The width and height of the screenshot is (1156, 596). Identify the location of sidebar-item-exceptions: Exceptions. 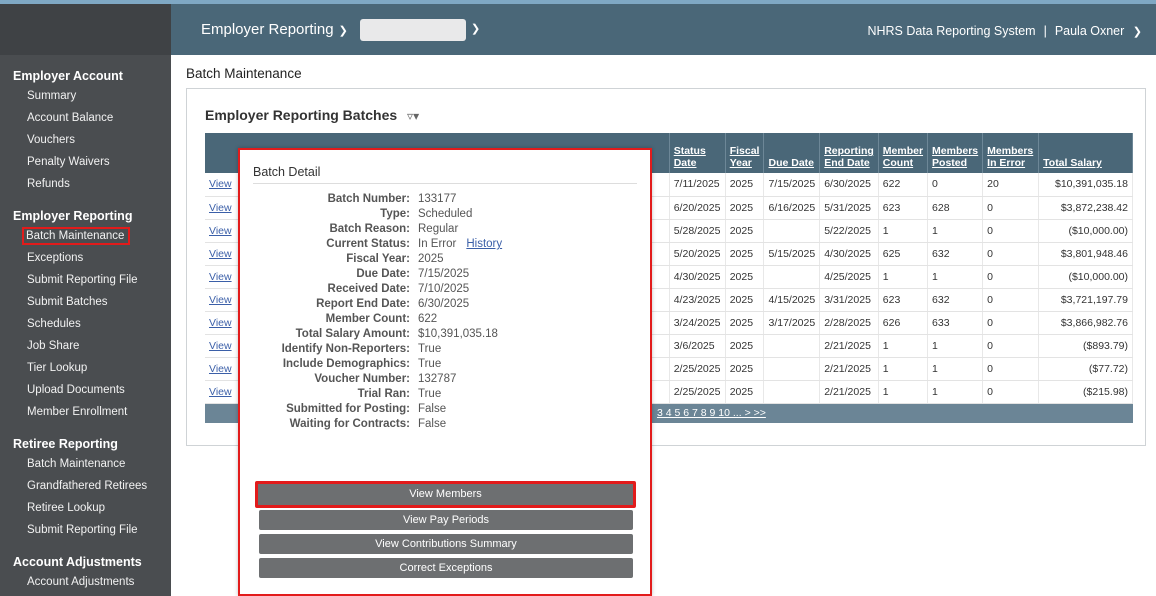
(85, 258).